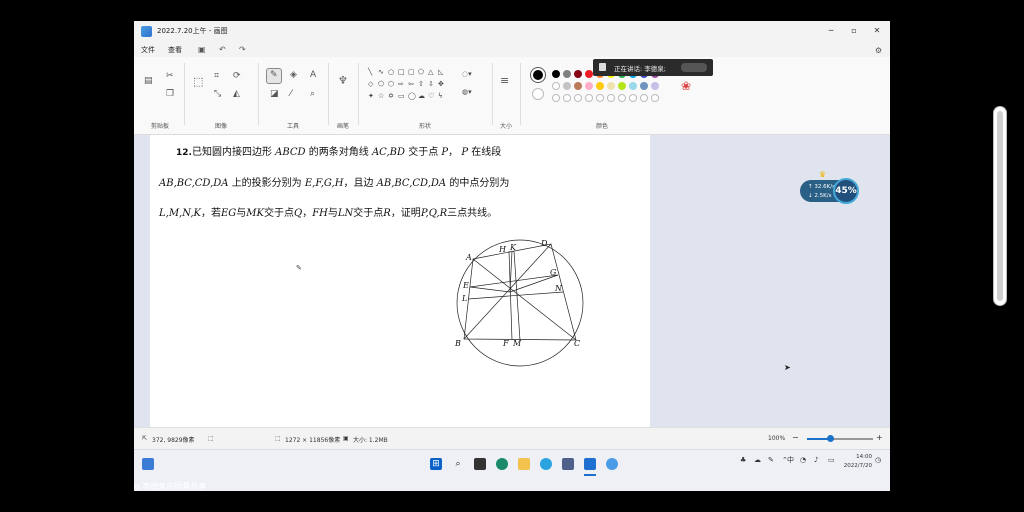 The width and height of the screenshot is (1024, 512). Describe the element at coordinates (148, 464) in the screenshot. I see `widgets-icon` at that location.